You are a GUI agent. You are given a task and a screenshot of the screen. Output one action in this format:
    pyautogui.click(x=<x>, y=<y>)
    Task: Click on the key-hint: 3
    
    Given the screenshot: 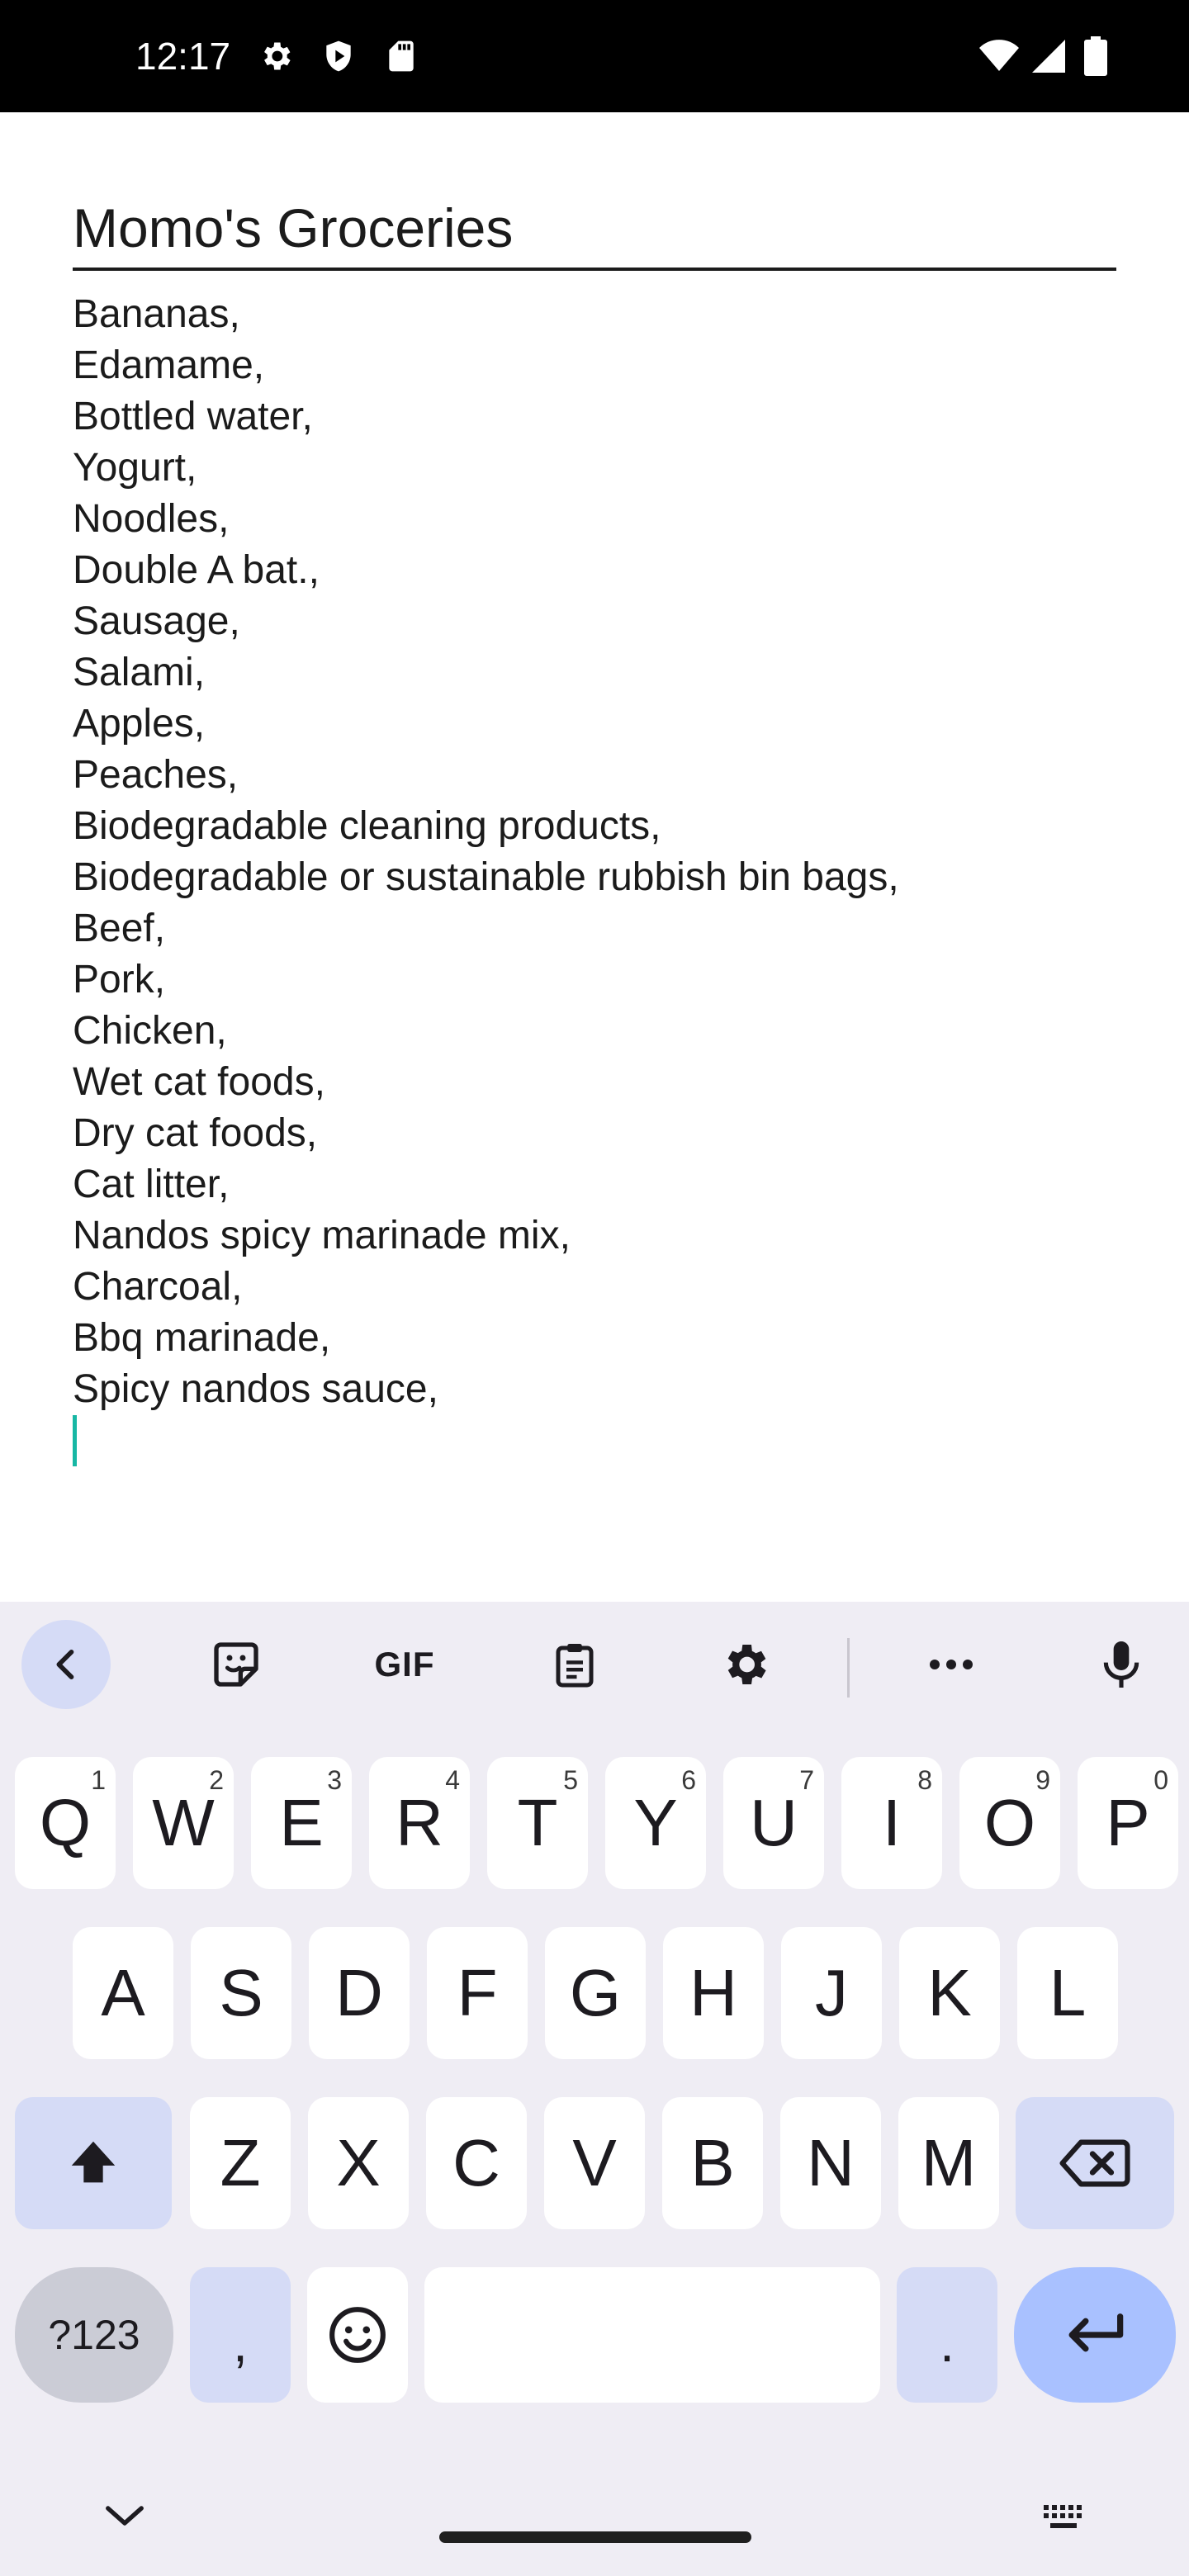 What is the action you would take?
    pyautogui.click(x=334, y=1780)
    